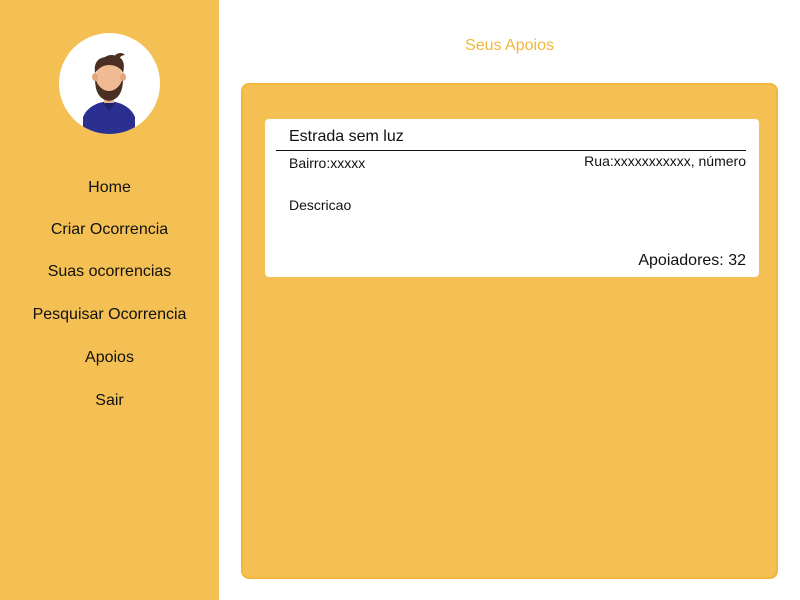  Describe the element at coordinates (327, 163) in the screenshot. I see `card-bairro: Bairro:xxxxx` at that location.